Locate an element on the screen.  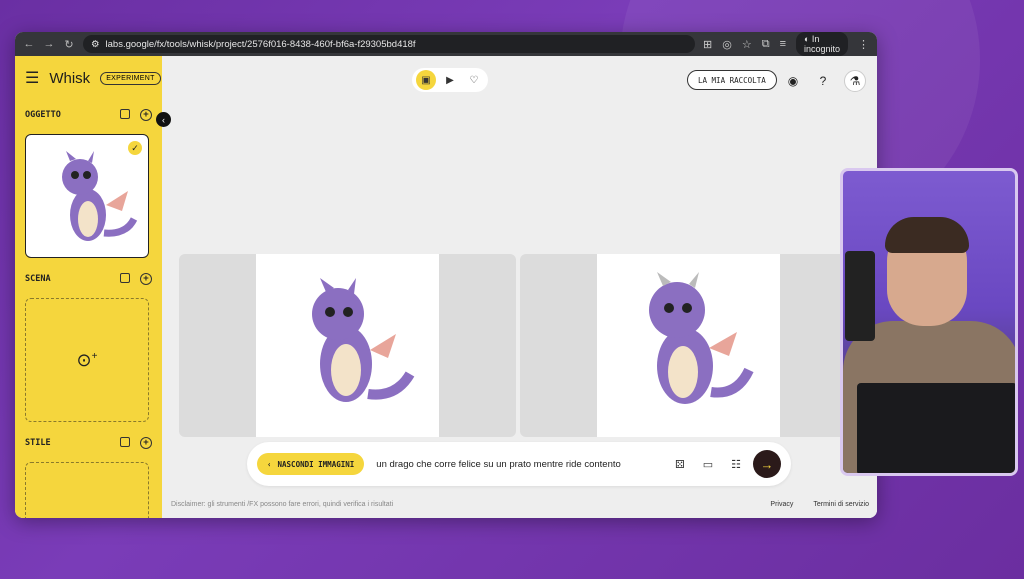
hide-images-button: ‹ NASCONDI IMMAGINI is located at coordinates (311, 464).